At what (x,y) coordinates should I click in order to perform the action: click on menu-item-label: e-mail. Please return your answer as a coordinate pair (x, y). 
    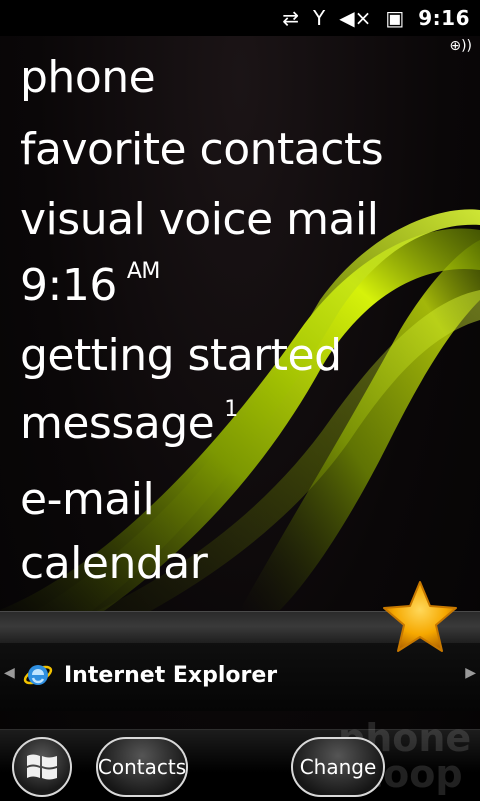
    Looking at the image, I should click on (87, 499).